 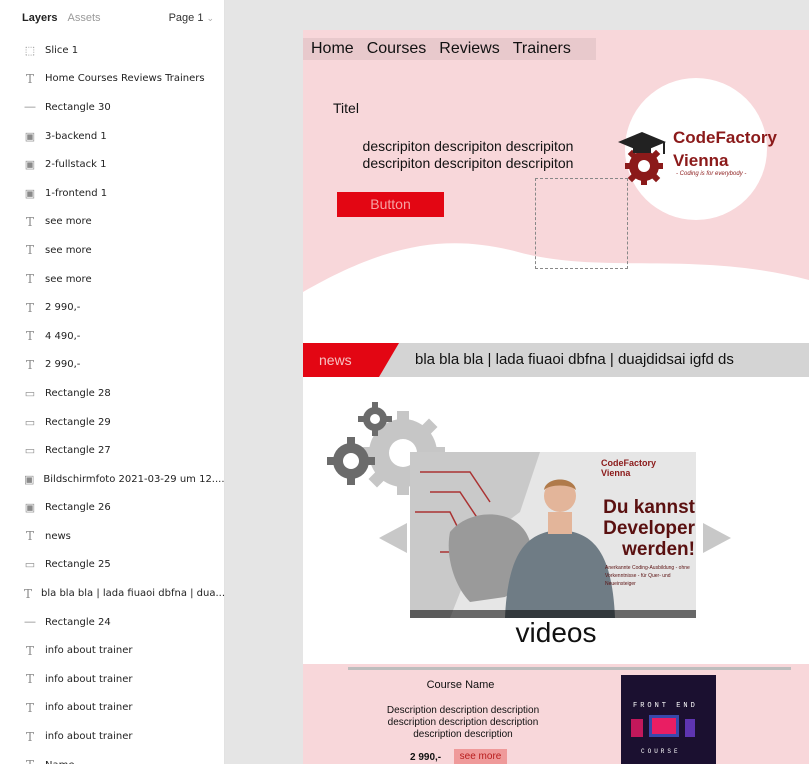 I want to click on video-logo-text: CodeFactory, so click(x=629, y=463).